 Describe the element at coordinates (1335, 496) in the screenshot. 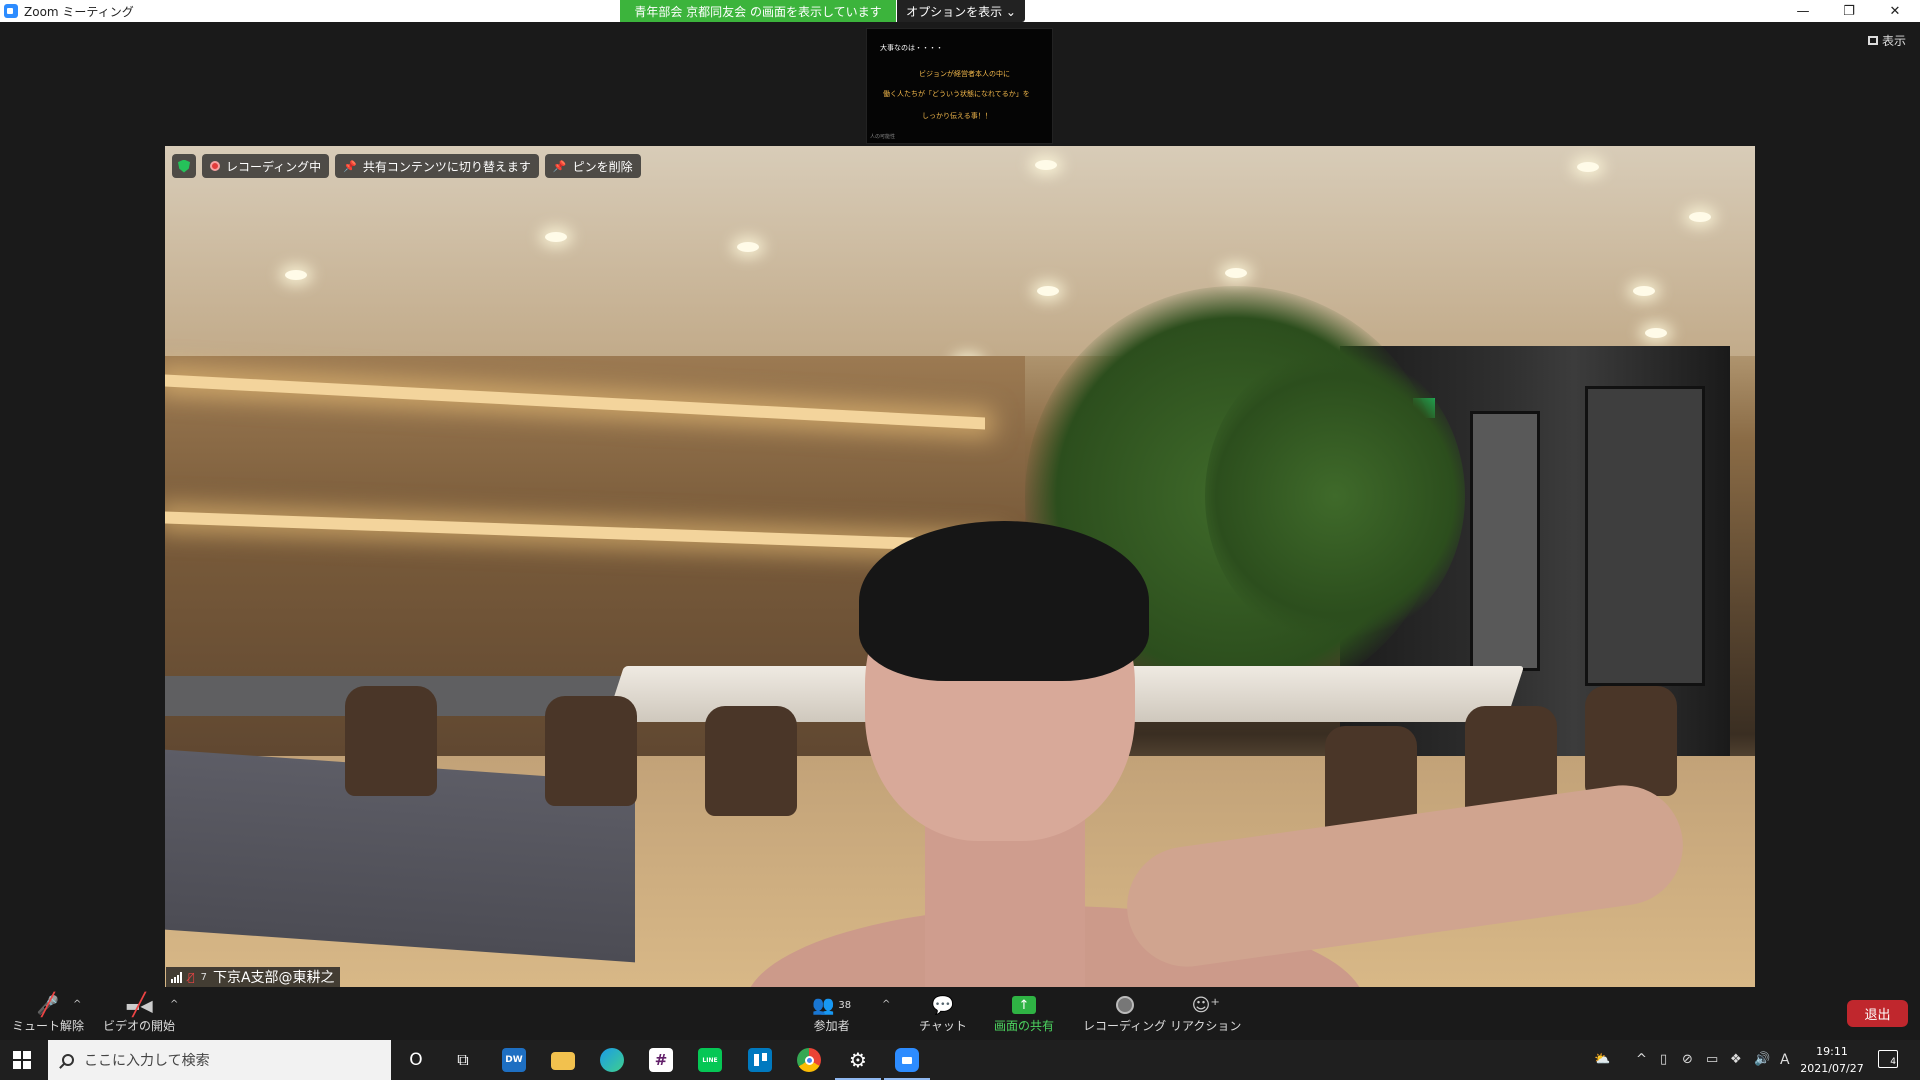

I see `video-plant` at that location.